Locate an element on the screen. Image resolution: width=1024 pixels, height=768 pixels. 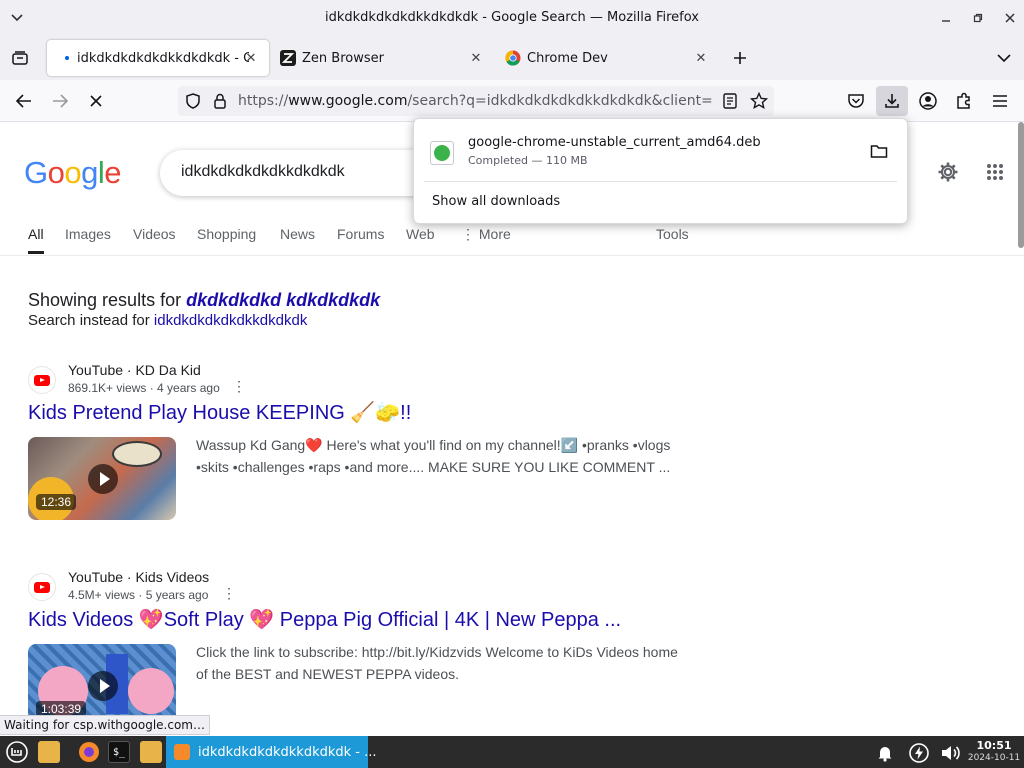
result-source: YouTube · Kids Videos is located at coordinates (138, 577).